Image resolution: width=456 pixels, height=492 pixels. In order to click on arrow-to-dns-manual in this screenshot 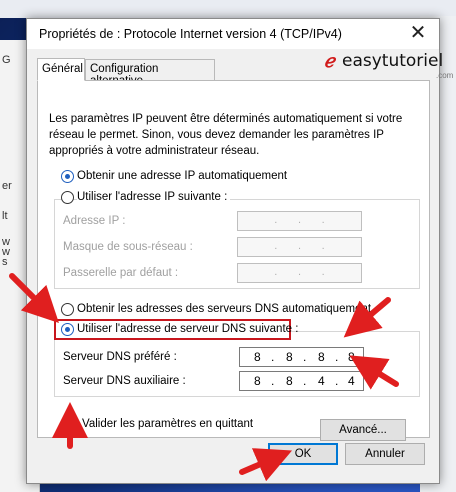, I will do `click(34, 298)`.